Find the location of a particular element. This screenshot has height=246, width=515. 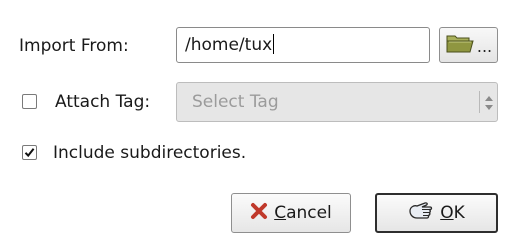

import-path-input: /home/tux is located at coordinates (303, 45).